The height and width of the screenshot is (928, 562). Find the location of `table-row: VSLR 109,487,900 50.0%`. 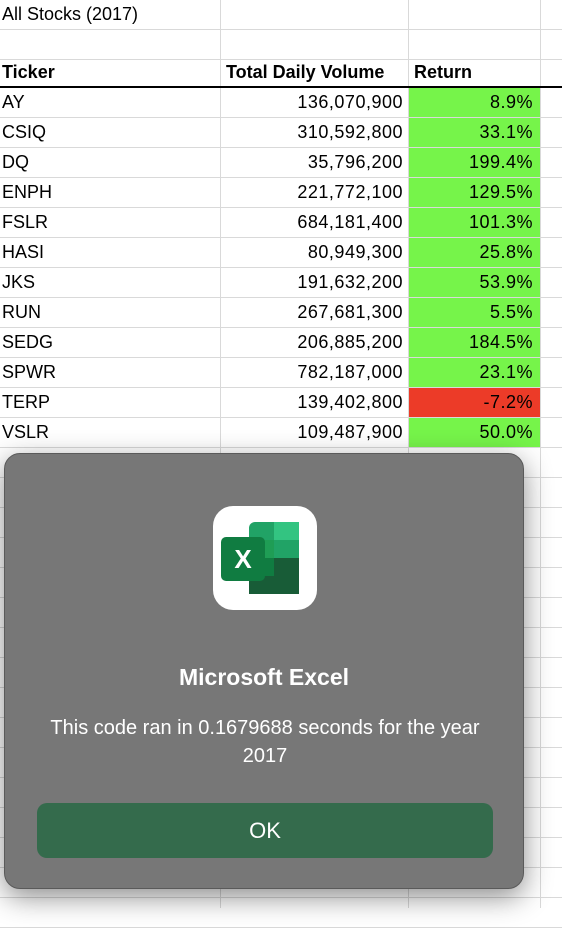

table-row: VSLR 109,487,900 50.0% is located at coordinates (281, 433).